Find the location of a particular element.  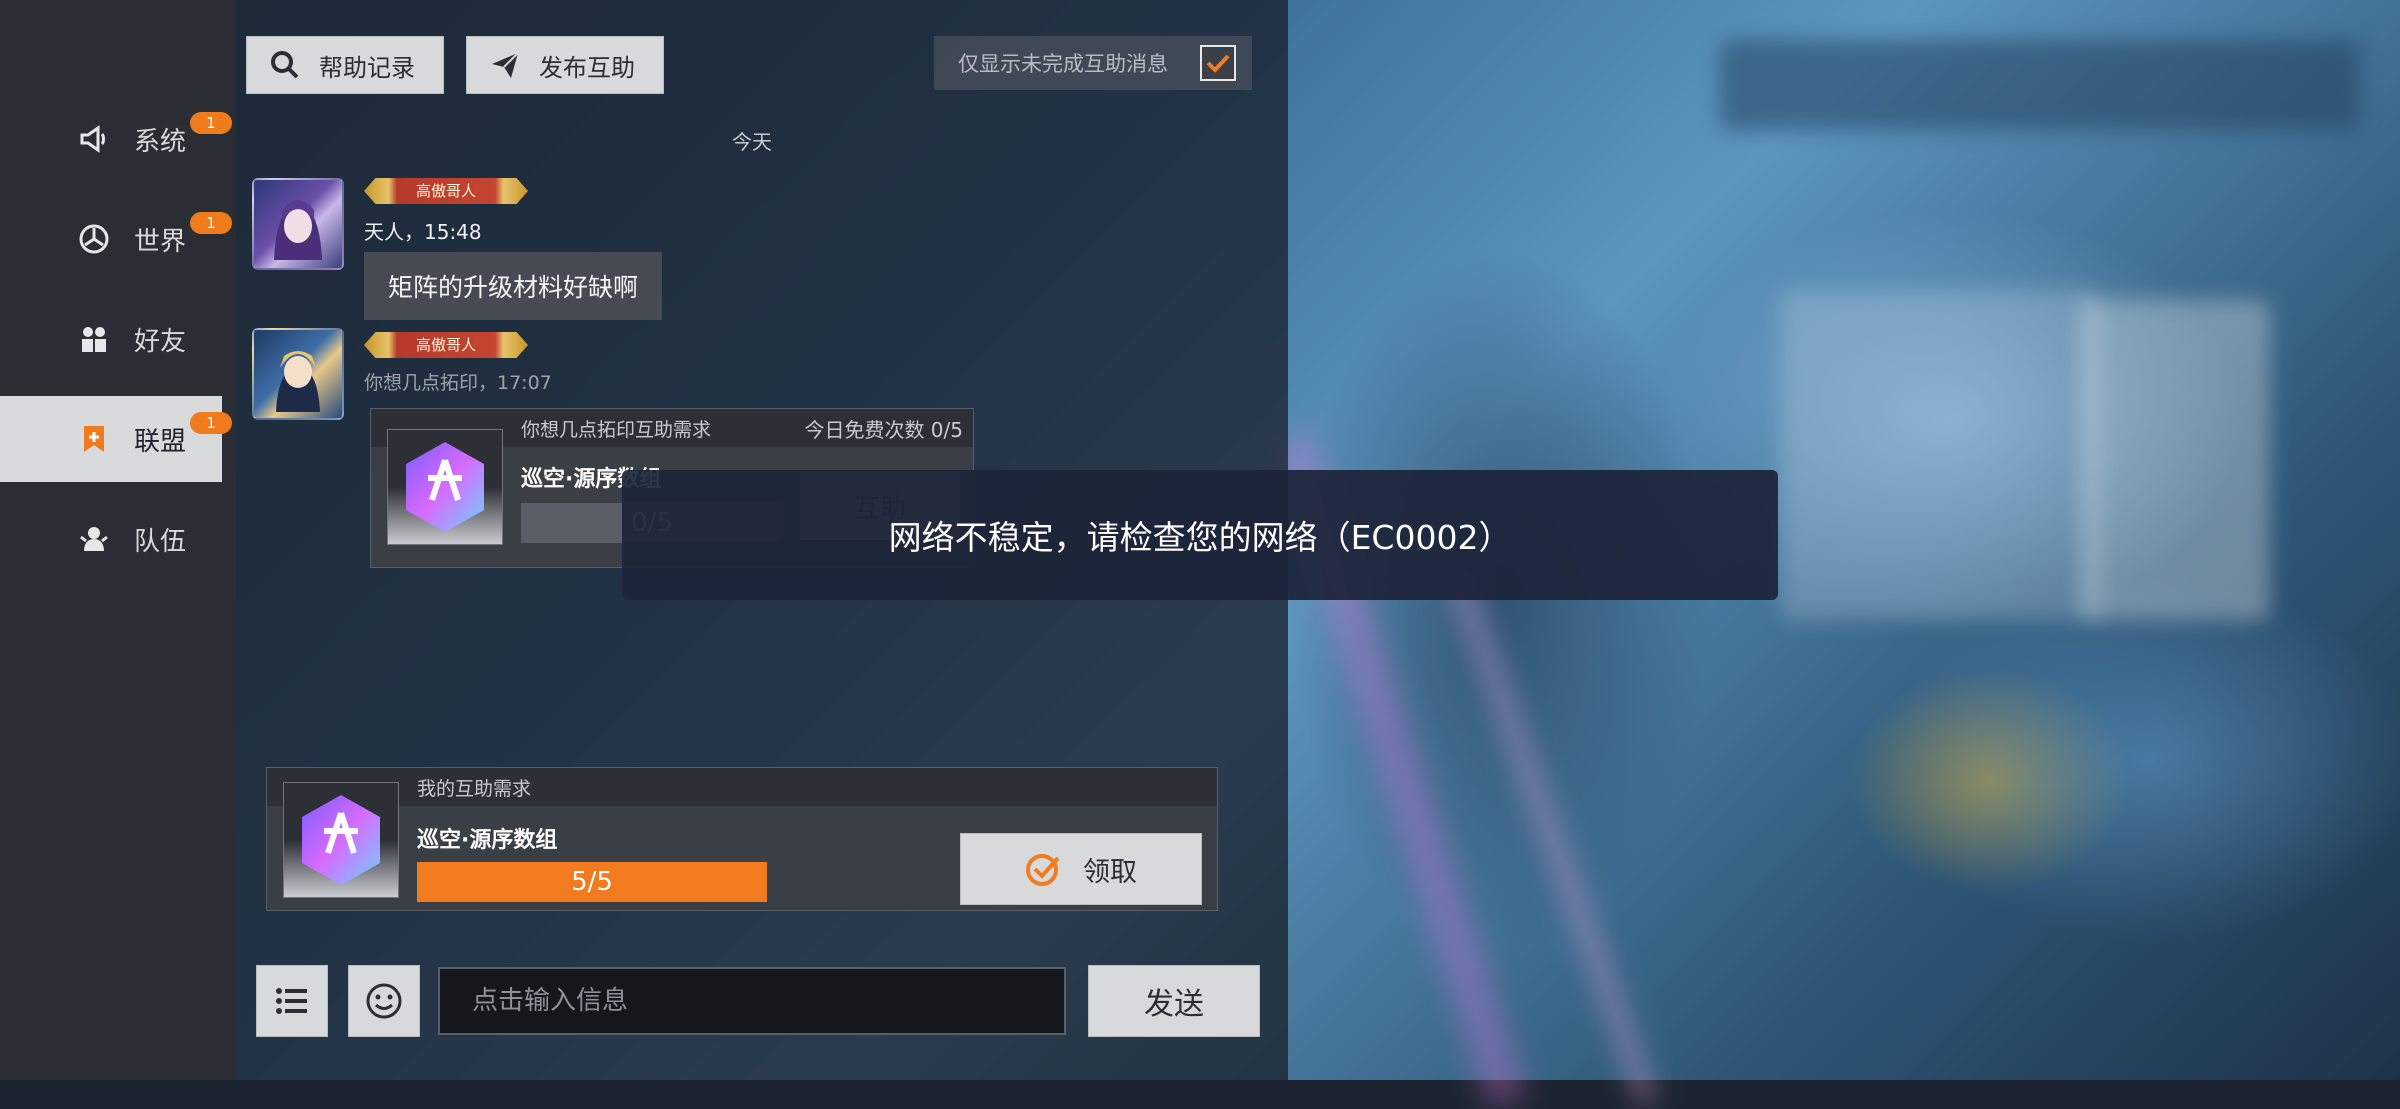

message-bubble: 矩阵的升级材料好缺啊 is located at coordinates (513, 286).